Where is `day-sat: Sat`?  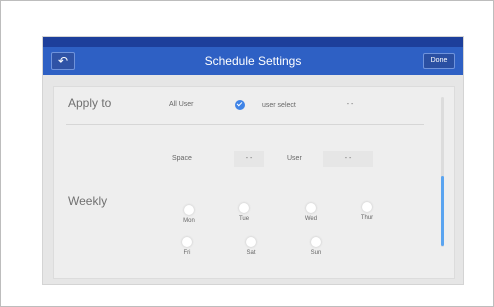
day-sat: Sat is located at coordinates (251, 246).